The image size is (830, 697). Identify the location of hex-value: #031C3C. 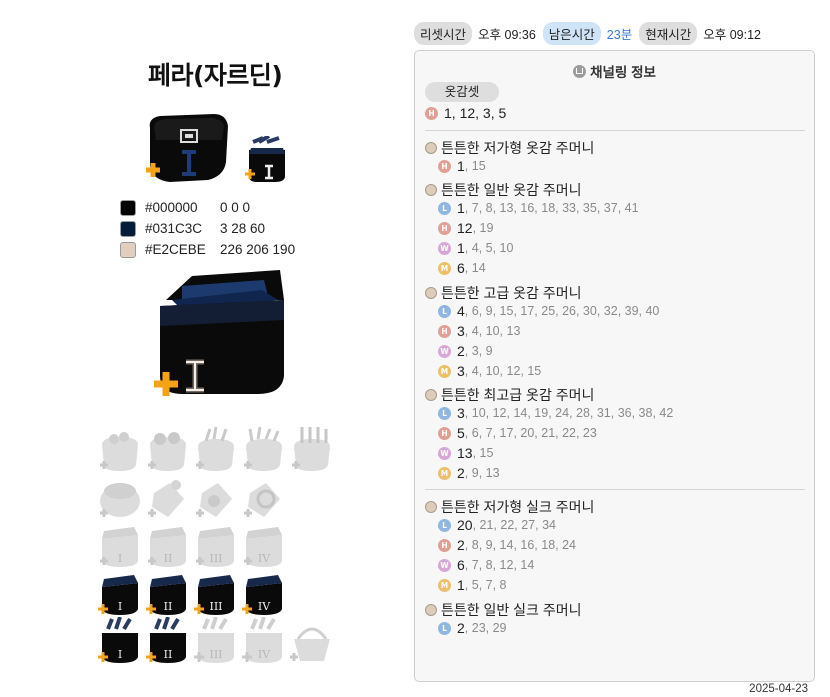
(174, 228).